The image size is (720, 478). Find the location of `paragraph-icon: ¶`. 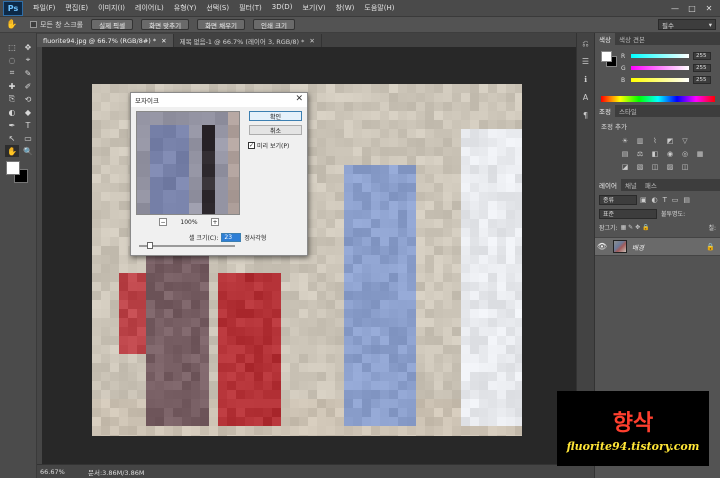

paragraph-icon: ¶ is located at coordinates (586, 117).